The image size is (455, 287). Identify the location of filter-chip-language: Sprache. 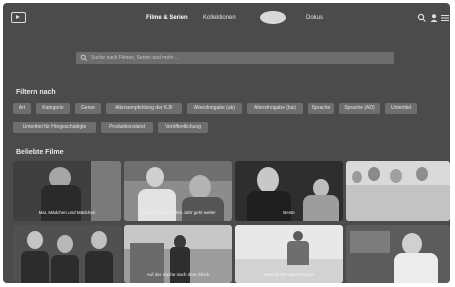
(321, 108).